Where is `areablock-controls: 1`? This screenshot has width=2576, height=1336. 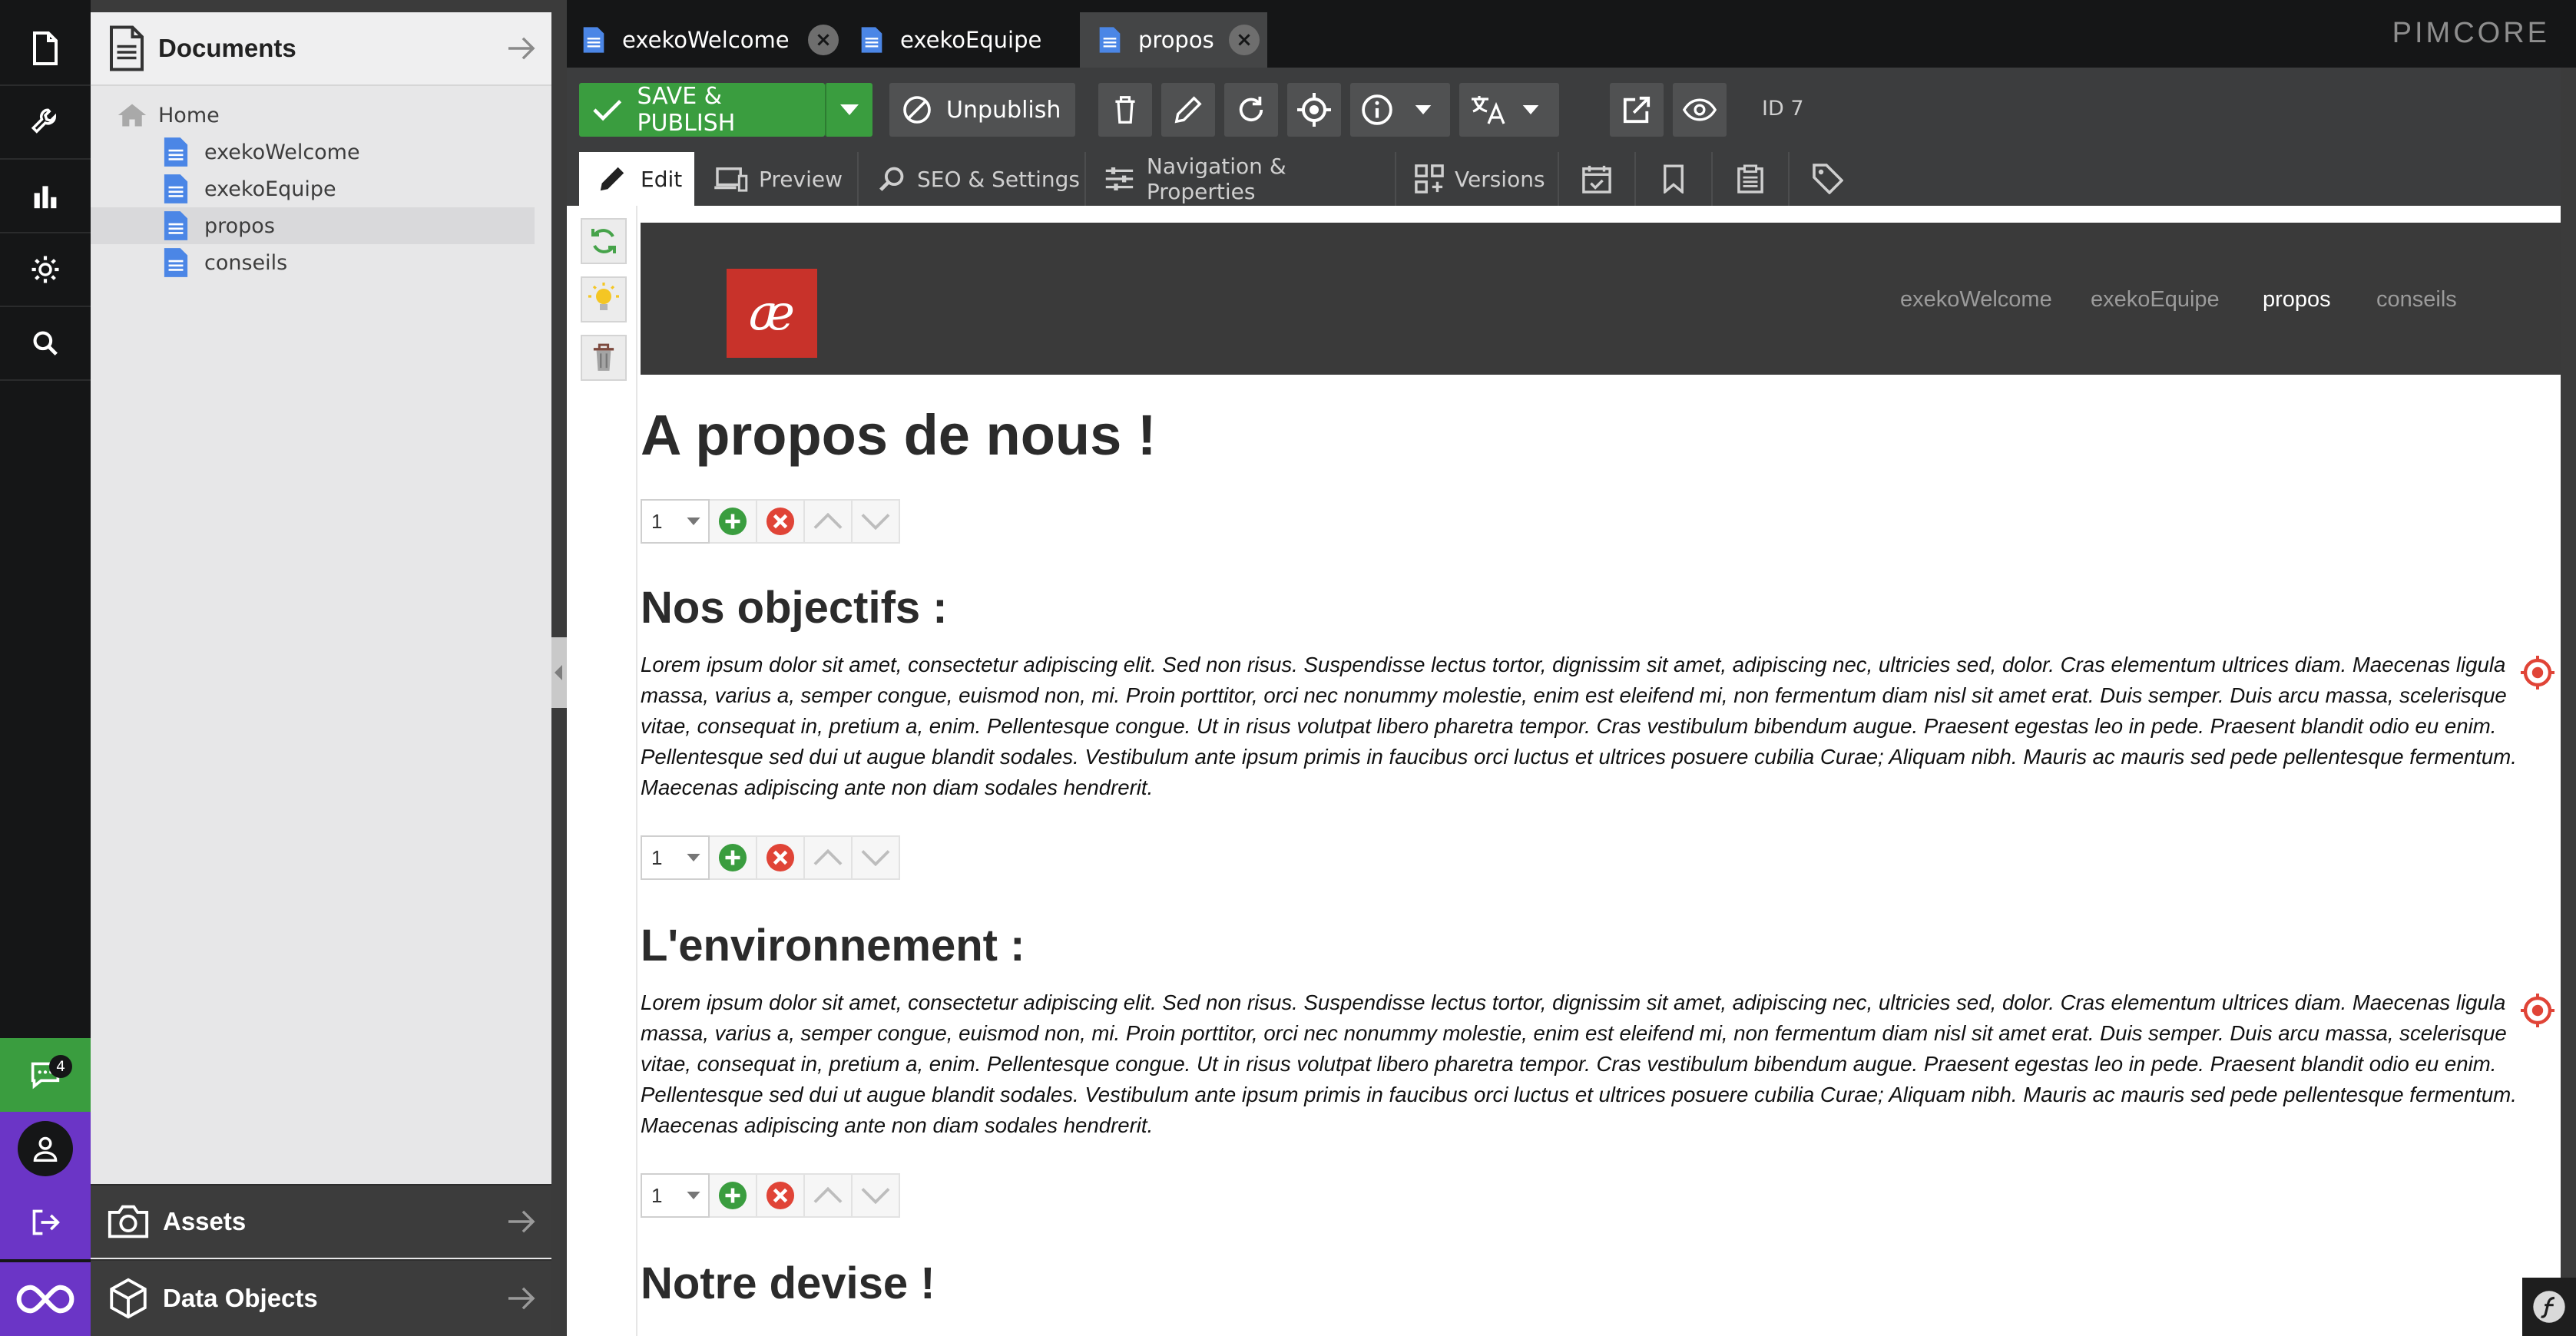 areablock-controls: 1 is located at coordinates (771, 522).